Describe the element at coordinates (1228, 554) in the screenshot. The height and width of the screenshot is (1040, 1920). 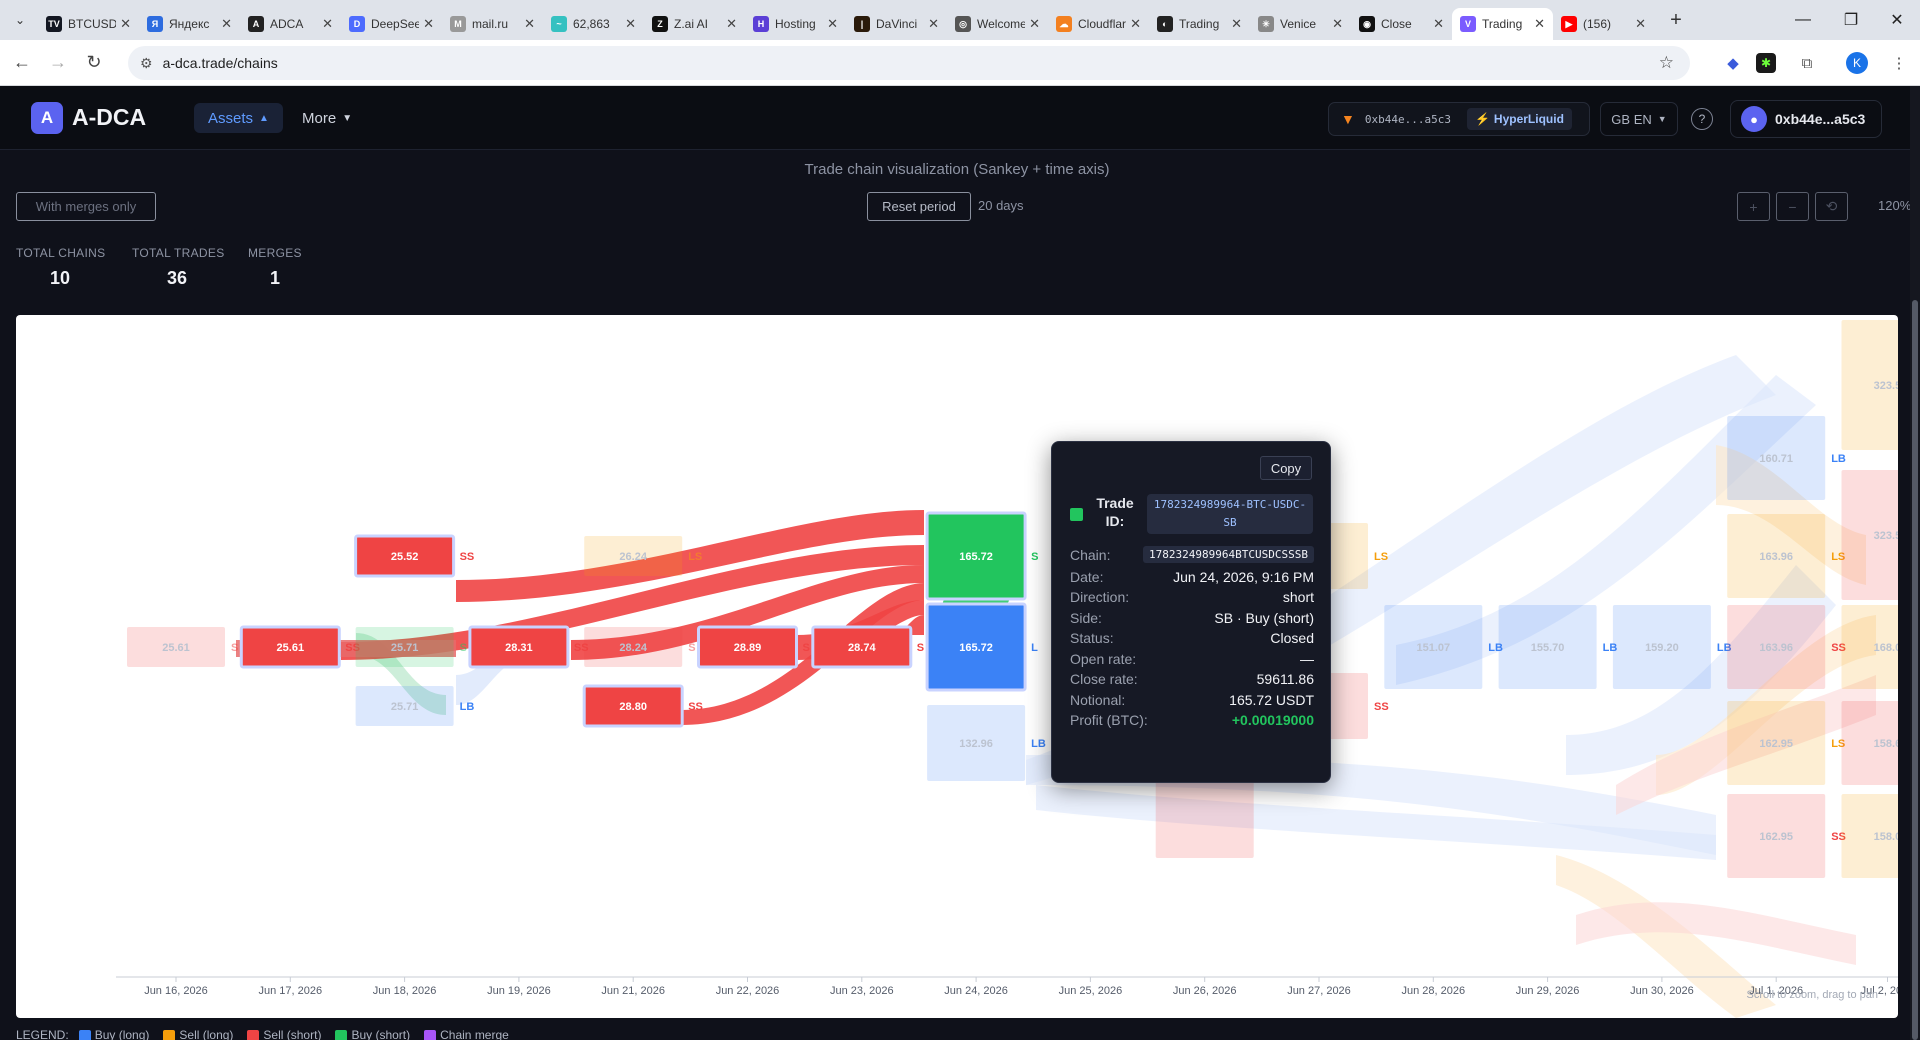
I see `tooltip-row-value: 1782324989964BTCUSDCSSSB` at that location.